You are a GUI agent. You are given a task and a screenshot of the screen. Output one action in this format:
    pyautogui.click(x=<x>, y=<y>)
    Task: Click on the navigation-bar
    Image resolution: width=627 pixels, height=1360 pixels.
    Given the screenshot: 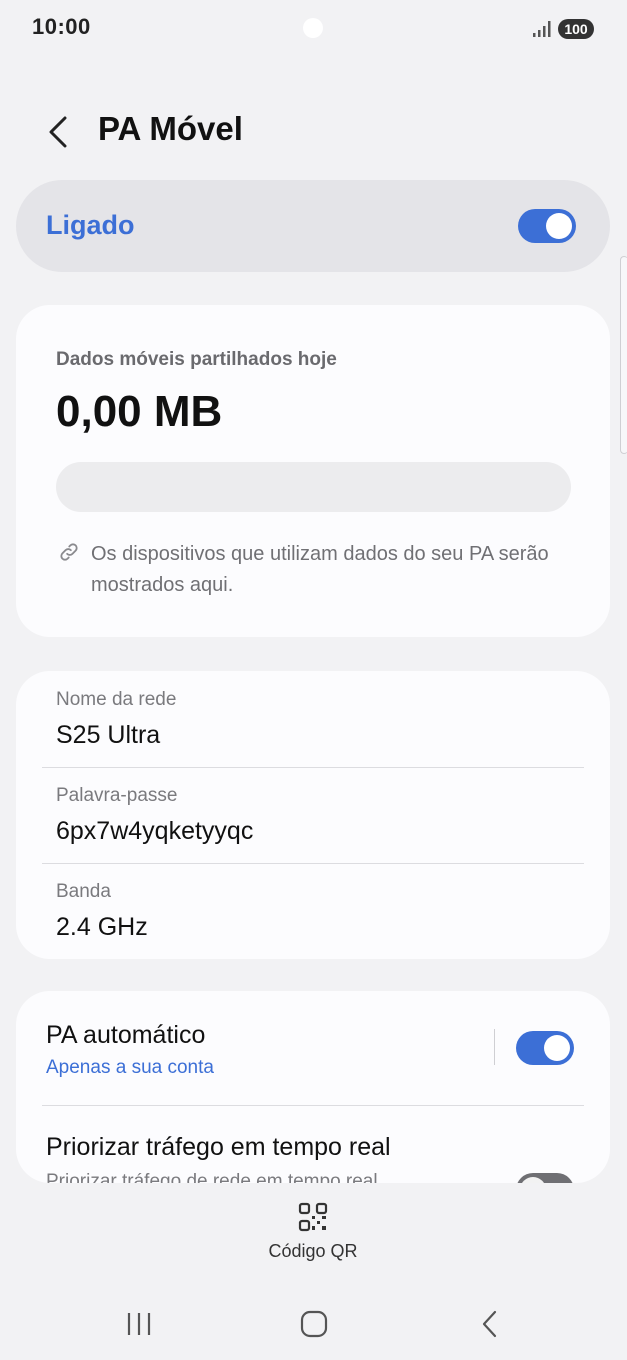 What is the action you would take?
    pyautogui.click(x=313, y=1325)
    